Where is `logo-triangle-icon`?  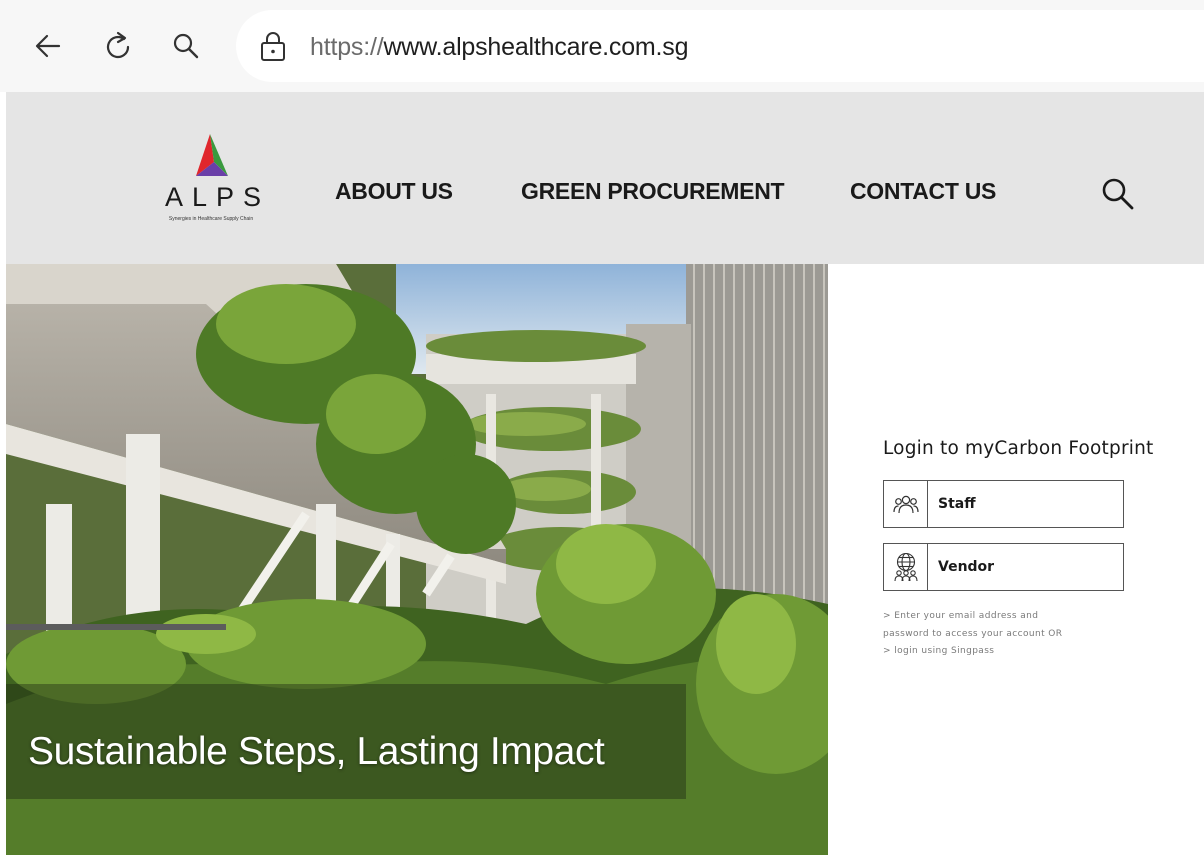 logo-triangle-icon is located at coordinates (212, 155).